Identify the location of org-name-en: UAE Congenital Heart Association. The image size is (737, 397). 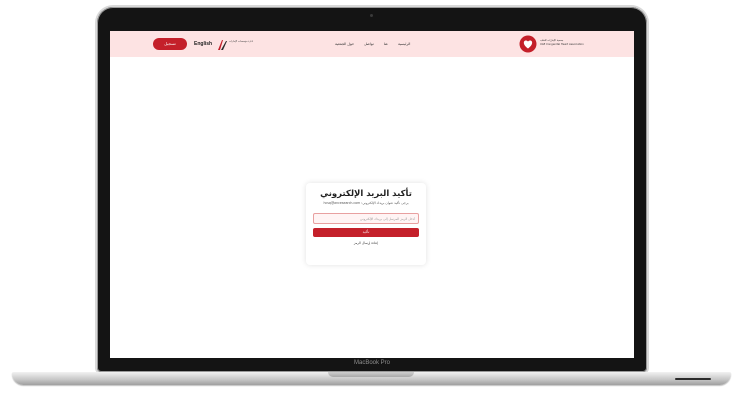
(562, 44).